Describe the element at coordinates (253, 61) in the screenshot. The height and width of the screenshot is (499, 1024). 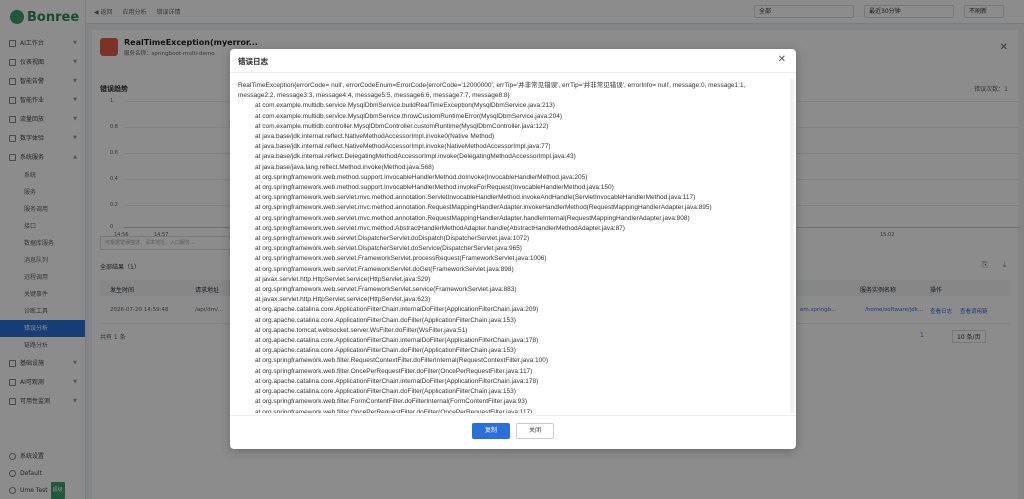
I see `modal-title: 错误日志` at that location.